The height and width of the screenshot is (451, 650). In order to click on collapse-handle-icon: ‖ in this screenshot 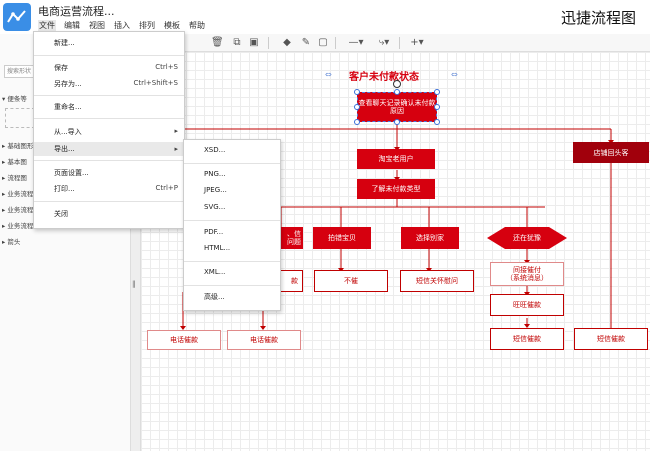, I will do `click(134, 284)`.